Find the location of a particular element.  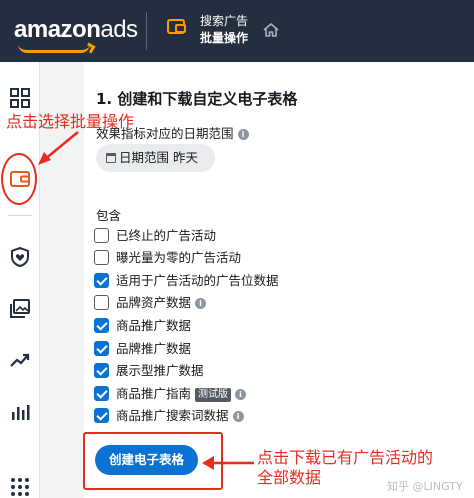

annotation-select-bulk: 点击选择批量操作 is located at coordinates (70, 121).